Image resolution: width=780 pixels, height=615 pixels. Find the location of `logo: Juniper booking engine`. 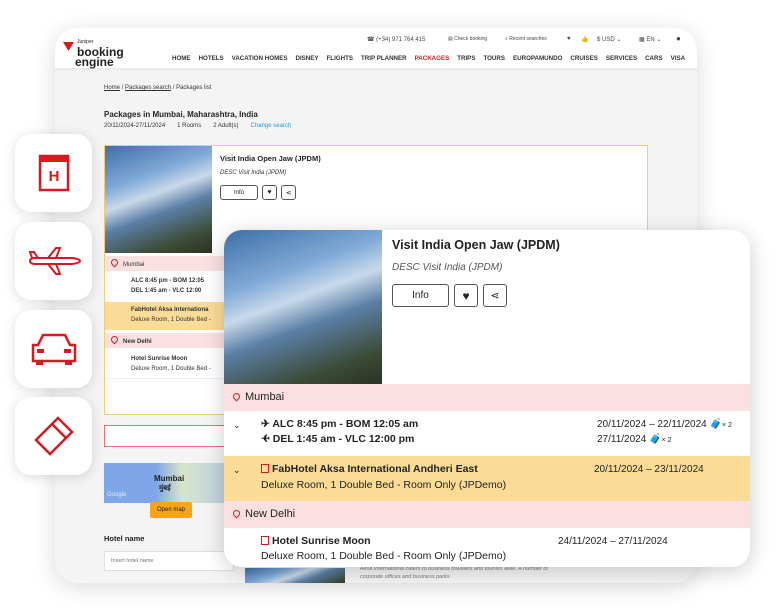

logo: Juniper booking engine is located at coordinates (93, 52).